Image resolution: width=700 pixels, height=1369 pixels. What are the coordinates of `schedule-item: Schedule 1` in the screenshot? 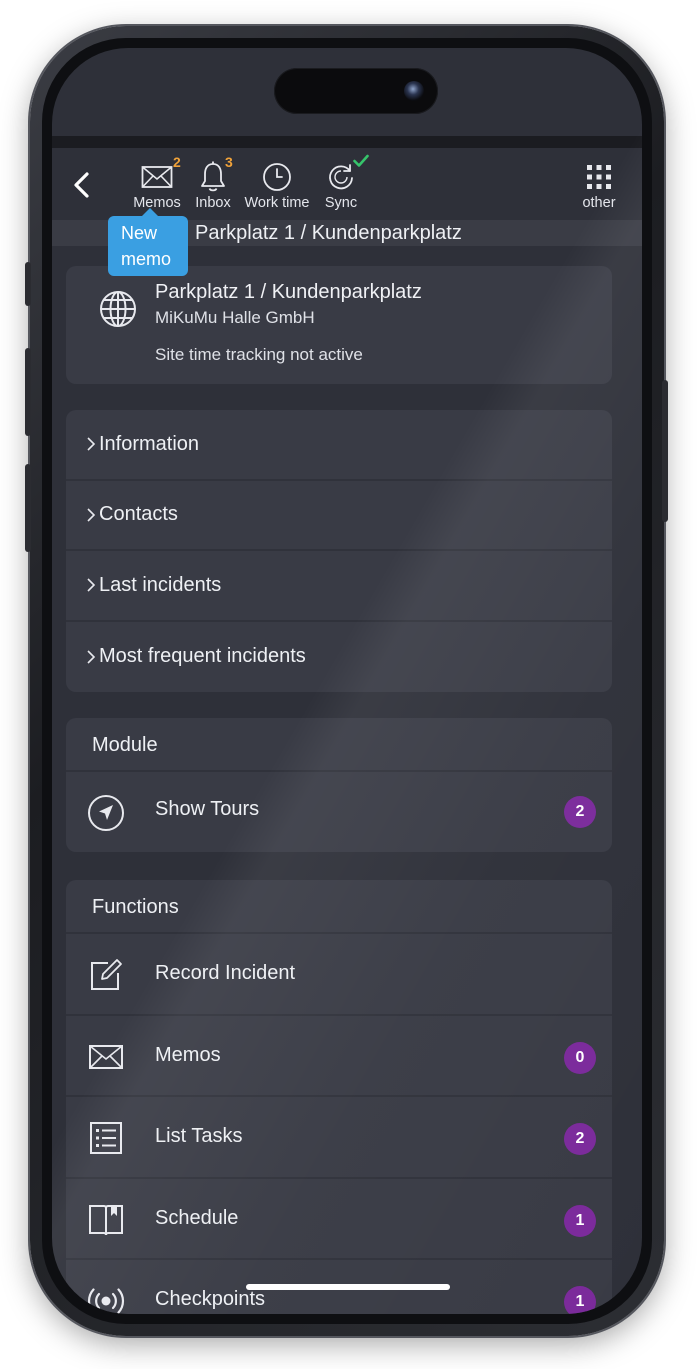 It's located at (339, 1219).